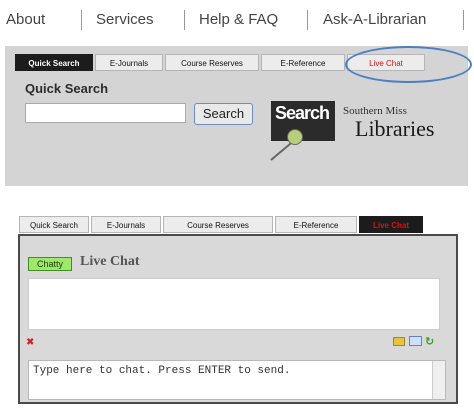 This screenshot has height=415, width=474. Describe the element at coordinates (237, 380) in the screenshot. I see `message-input: Type here to chat. Press ENTER to send.` at that location.